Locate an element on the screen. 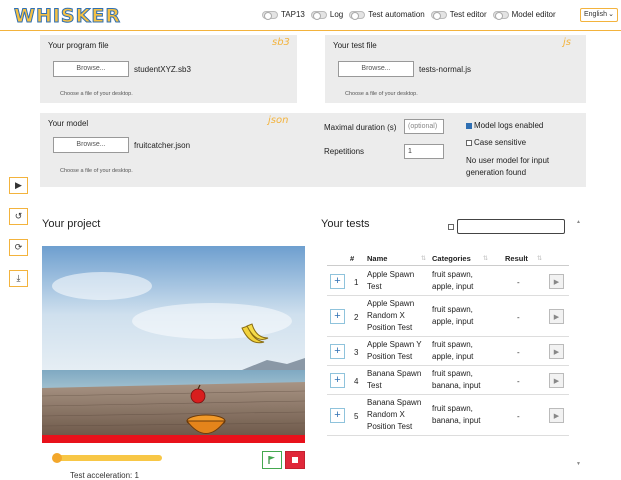  test-name: Apple Spawn Random X Position Test is located at coordinates (391, 315).